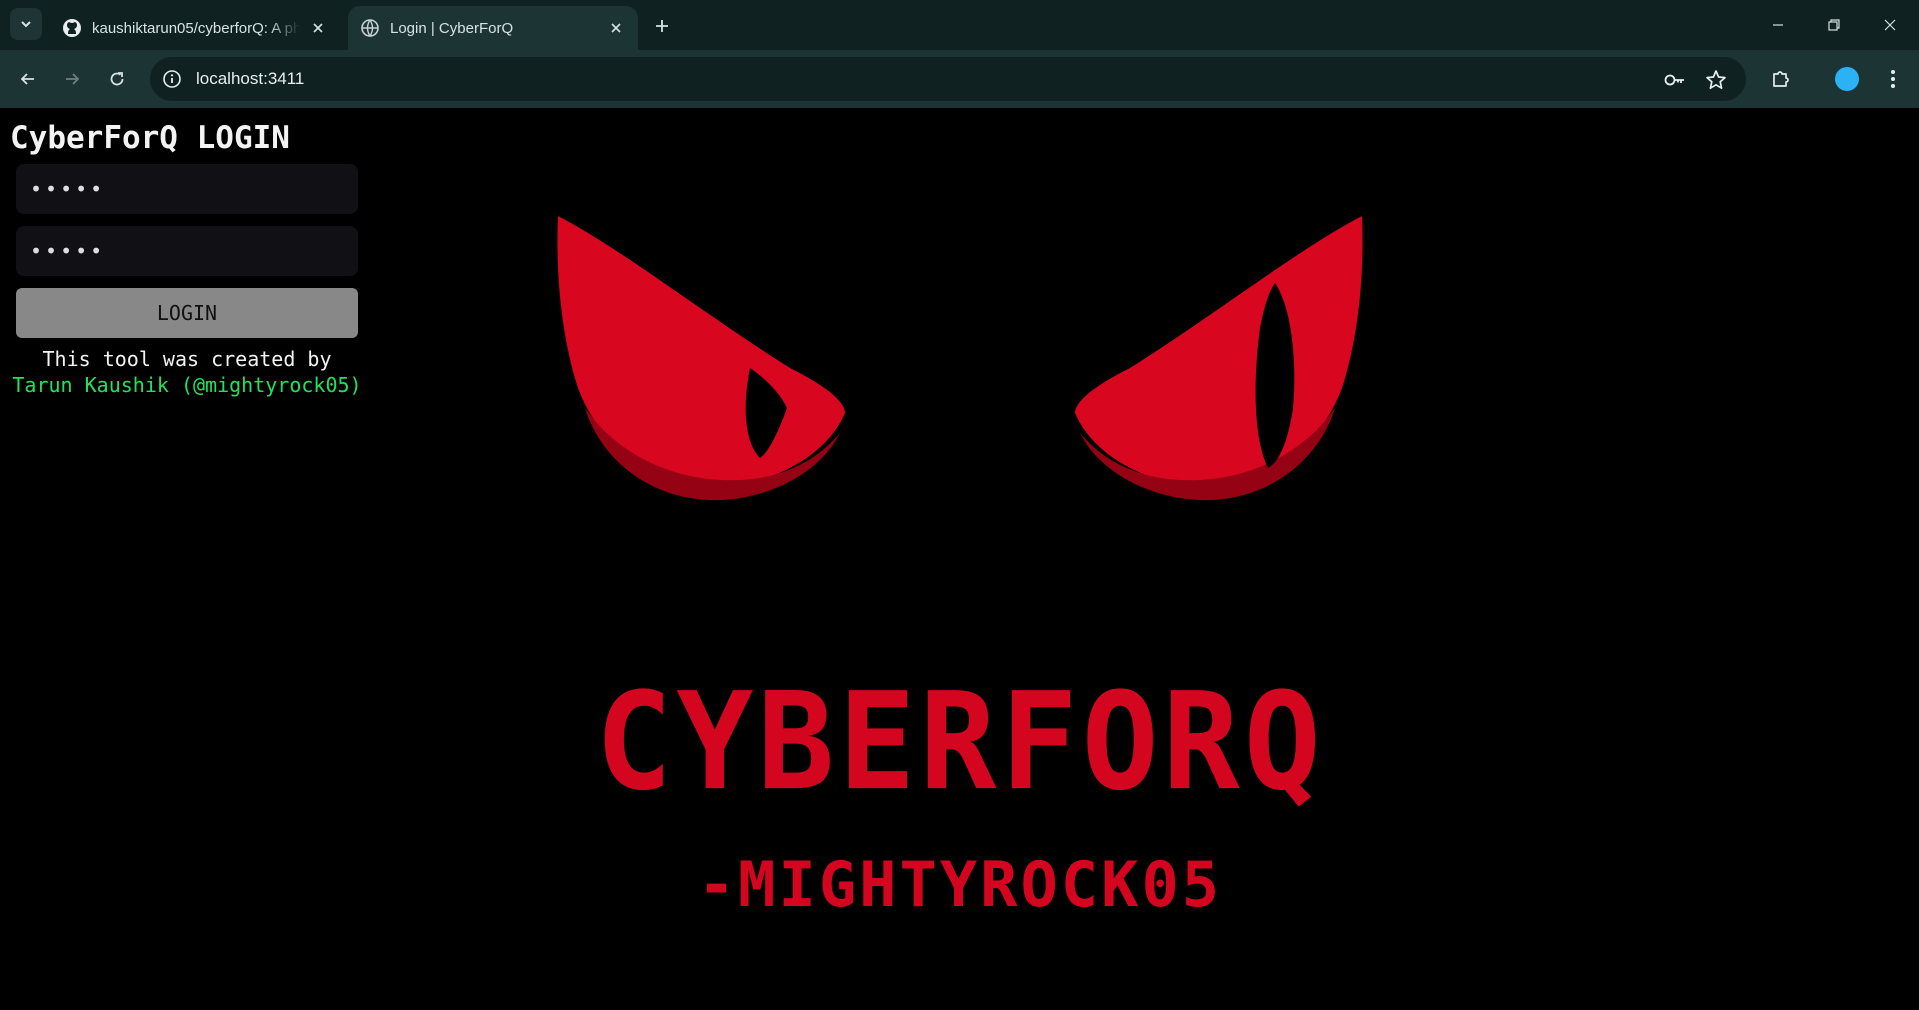 This screenshot has width=1919, height=1010. I want to click on minimize-button, so click(1778, 25).